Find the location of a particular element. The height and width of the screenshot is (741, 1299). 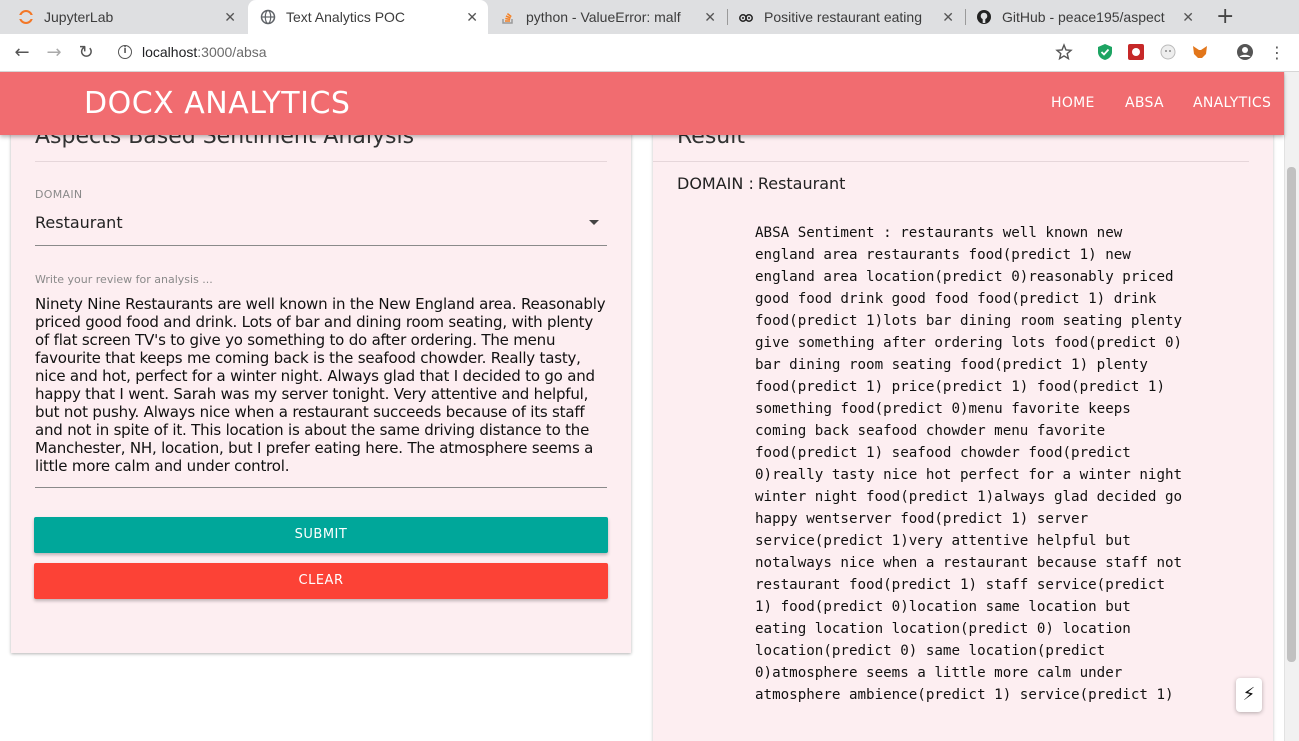

result-domain: DOMAIN : Restaurant is located at coordinates (761, 183).